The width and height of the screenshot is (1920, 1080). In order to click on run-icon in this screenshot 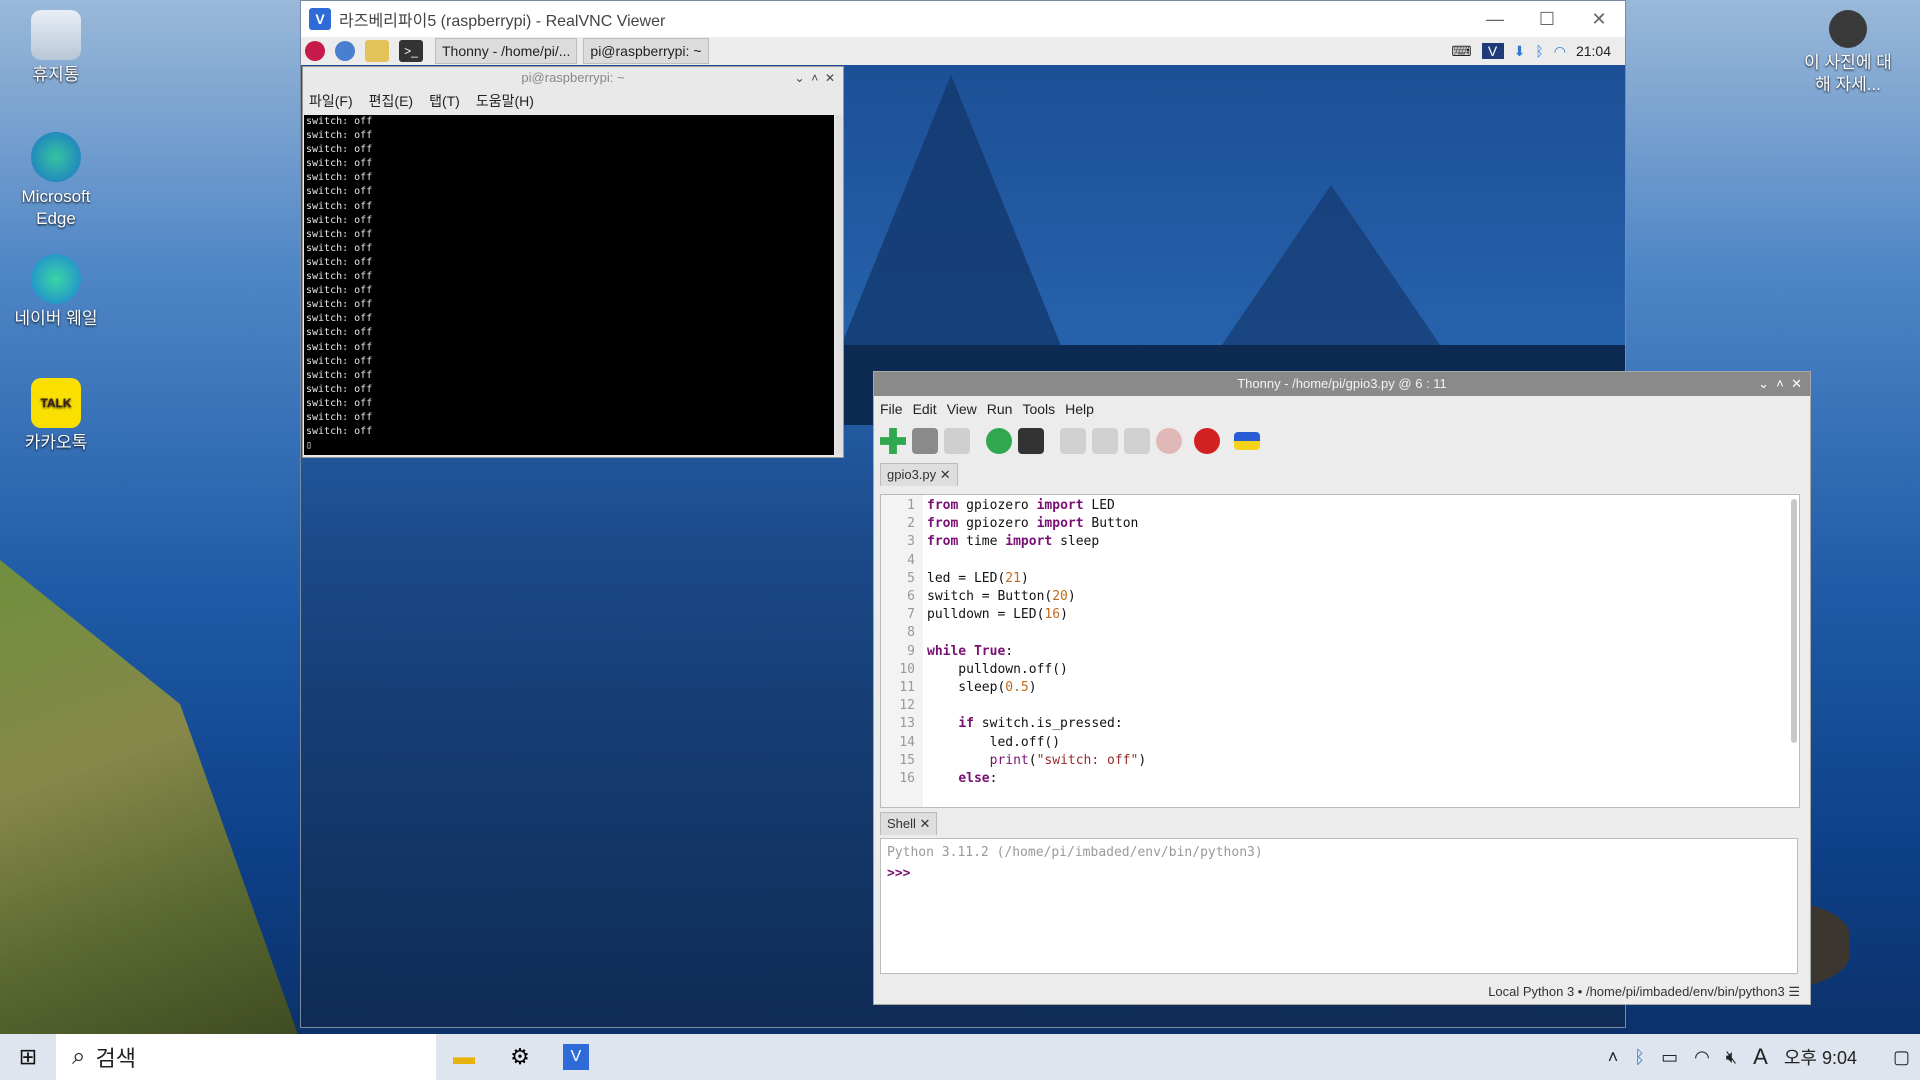, I will do `click(999, 441)`.